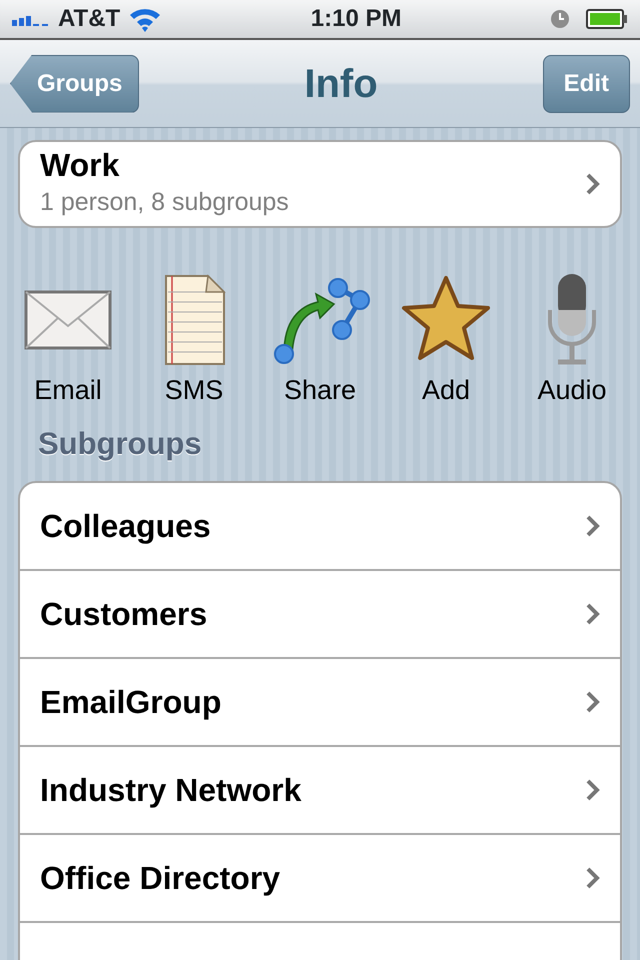 The image size is (640, 960). What do you see at coordinates (356, 19) in the screenshot?
I see `clock-time: 1:10 PM` at bounding box center [356, 19].